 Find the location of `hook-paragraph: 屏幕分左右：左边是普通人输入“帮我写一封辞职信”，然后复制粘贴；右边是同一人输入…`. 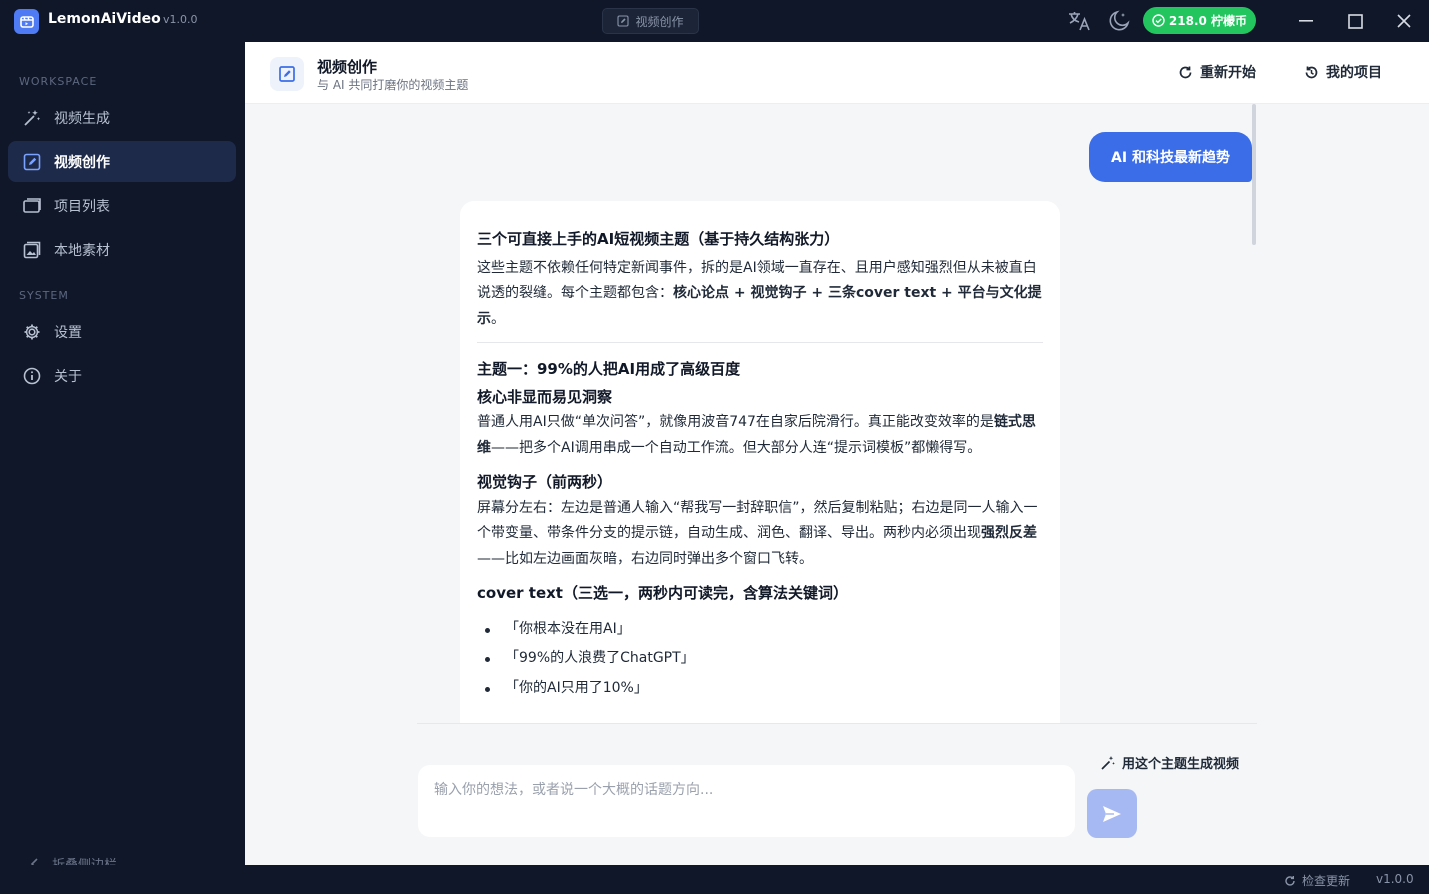

hook-paragraph: 屏幕分左右：左边是普通人输入“帮我写一封辞职信”，然后复制粘贴；右边是同一人输入… is located at coordinates (760, 534).